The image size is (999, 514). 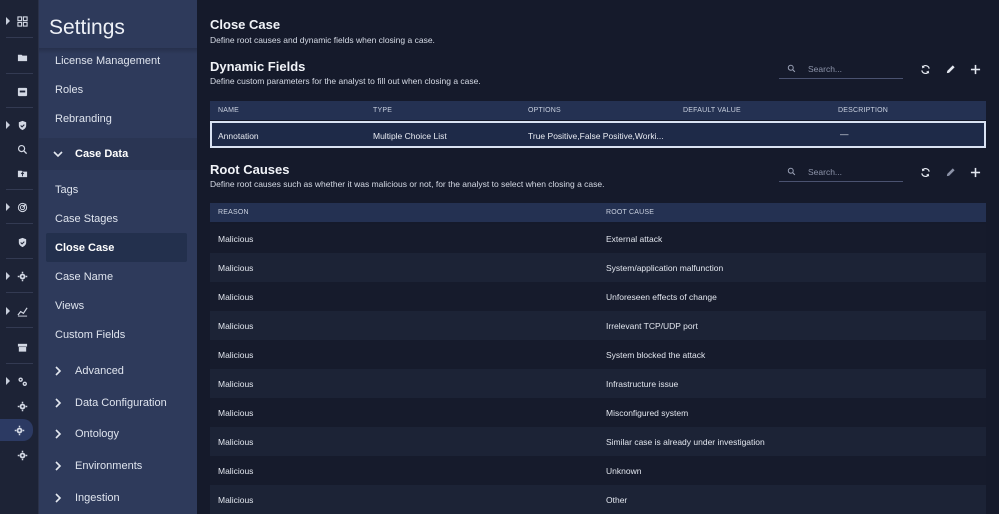 What do you see at coordinates (102, 154) in the screenshot?
I see `nav-group-label: Case Data` at bounding box center [102, 154].